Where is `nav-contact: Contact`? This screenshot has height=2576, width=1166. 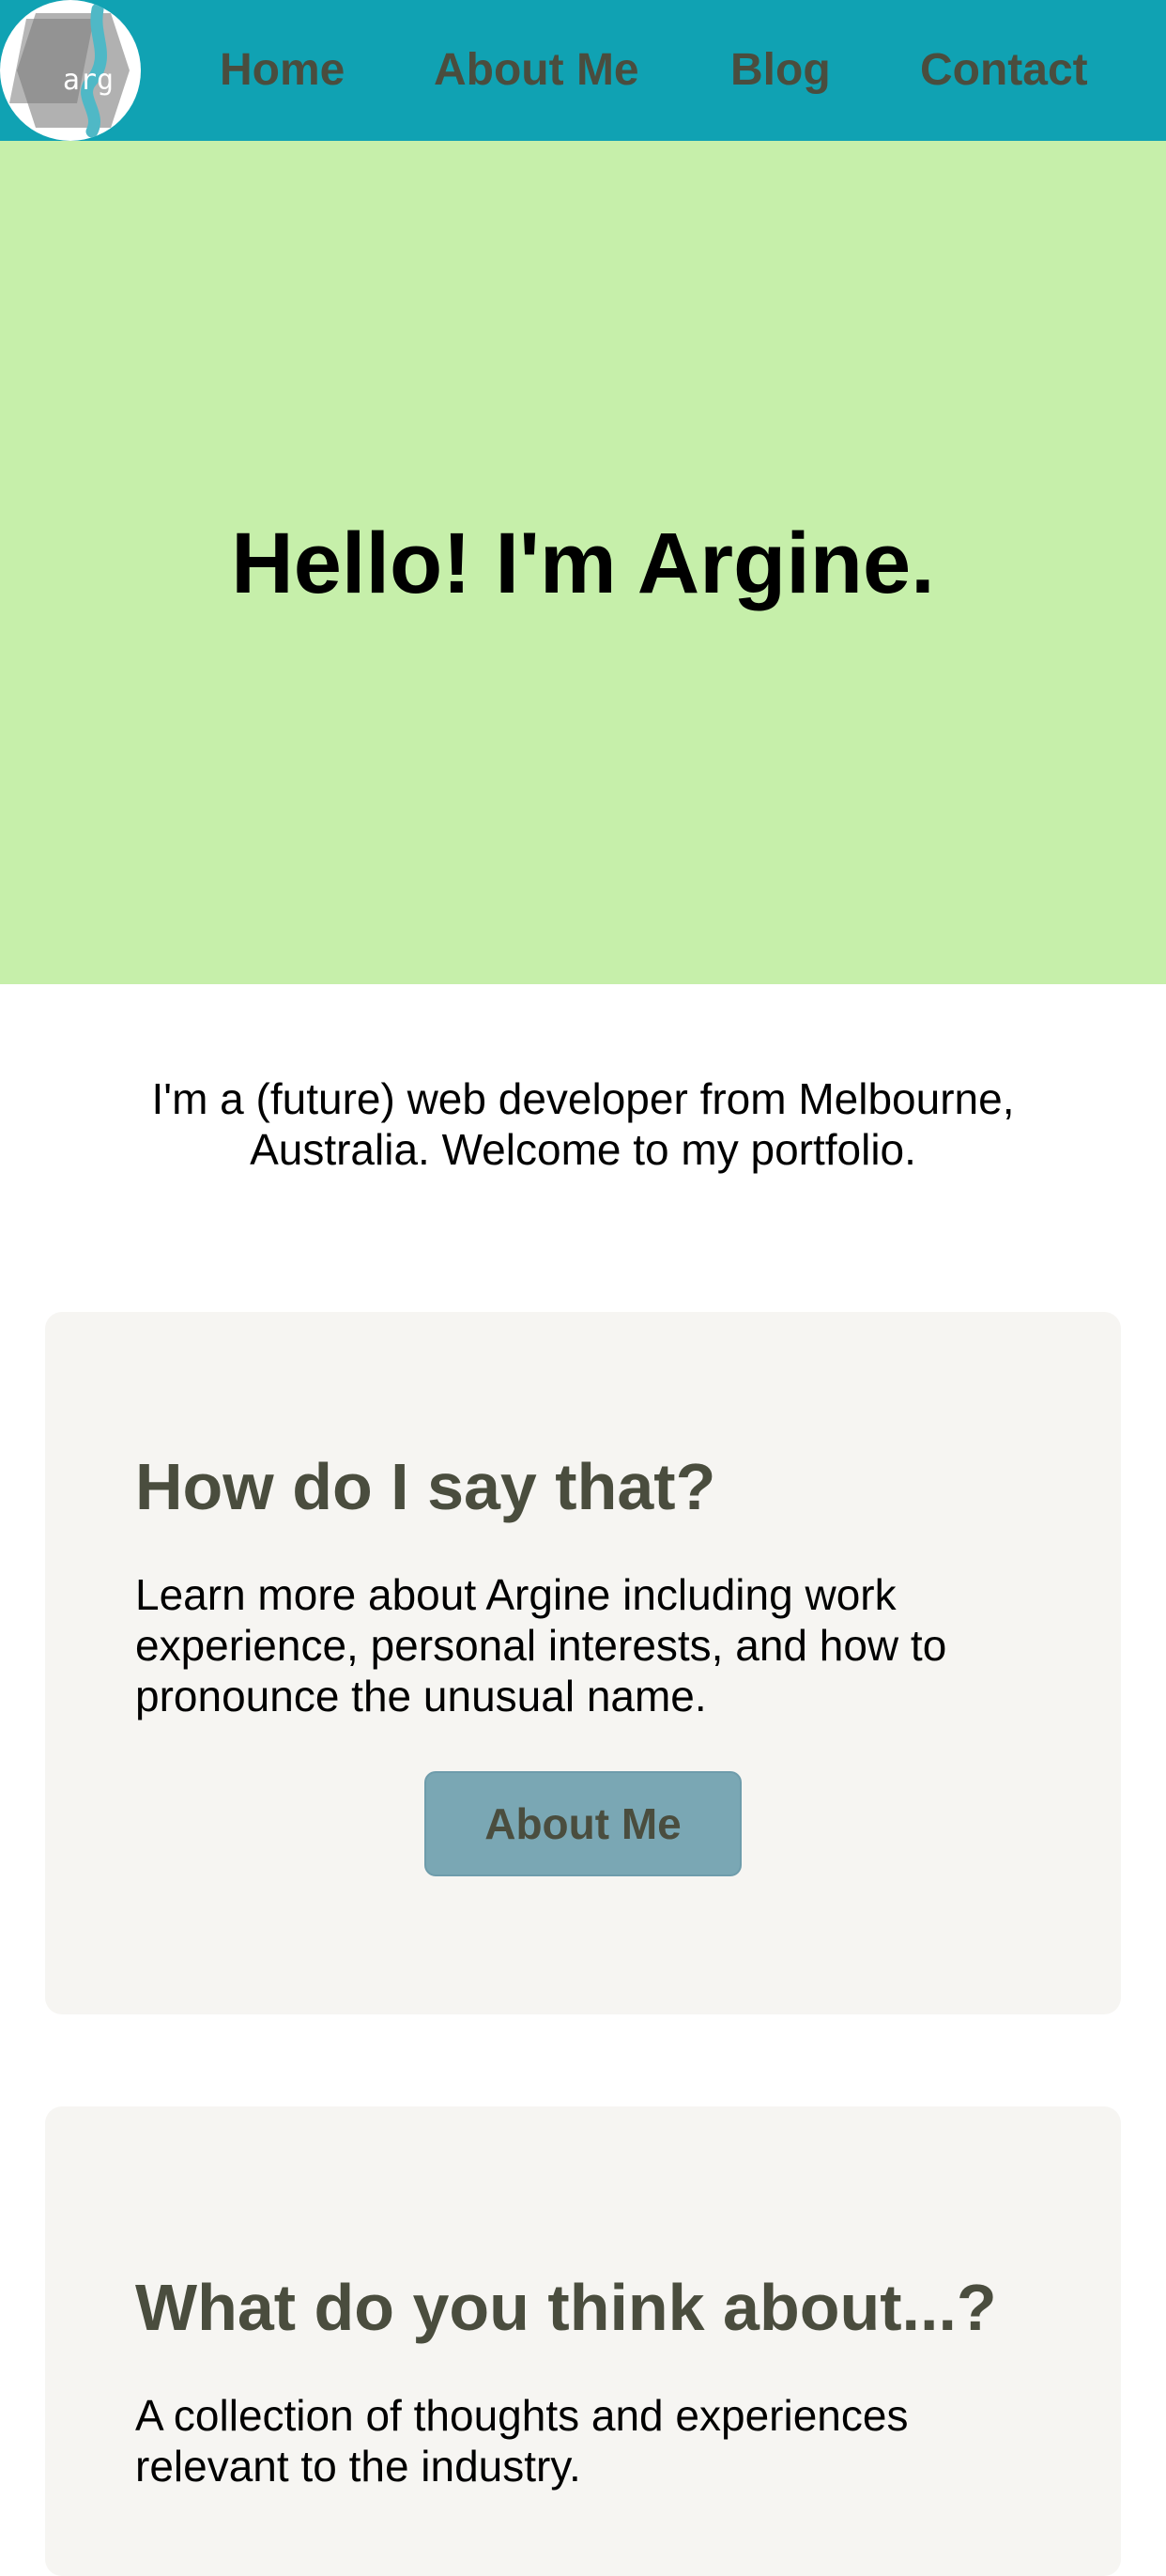 nav-contact: Contact is located at coordinates (1004, 70).